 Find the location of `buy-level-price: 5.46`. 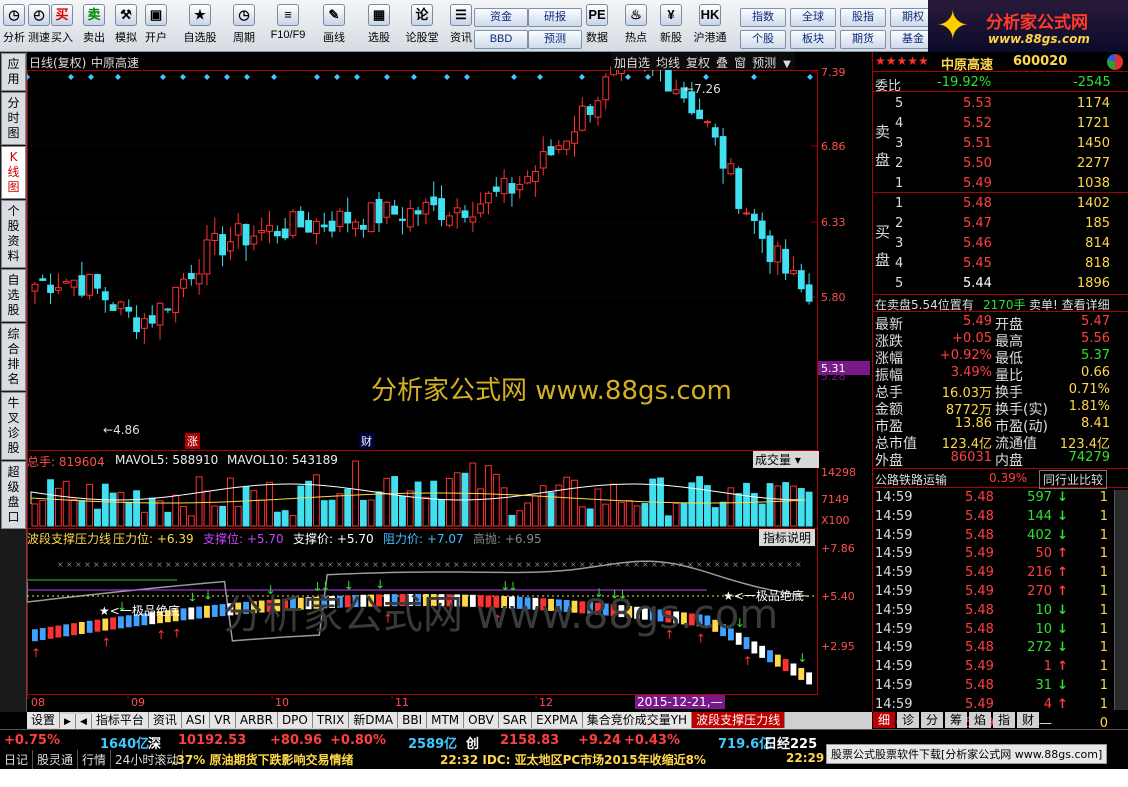

buy-level-price: 5.46 is located at coordinates (977, 243).